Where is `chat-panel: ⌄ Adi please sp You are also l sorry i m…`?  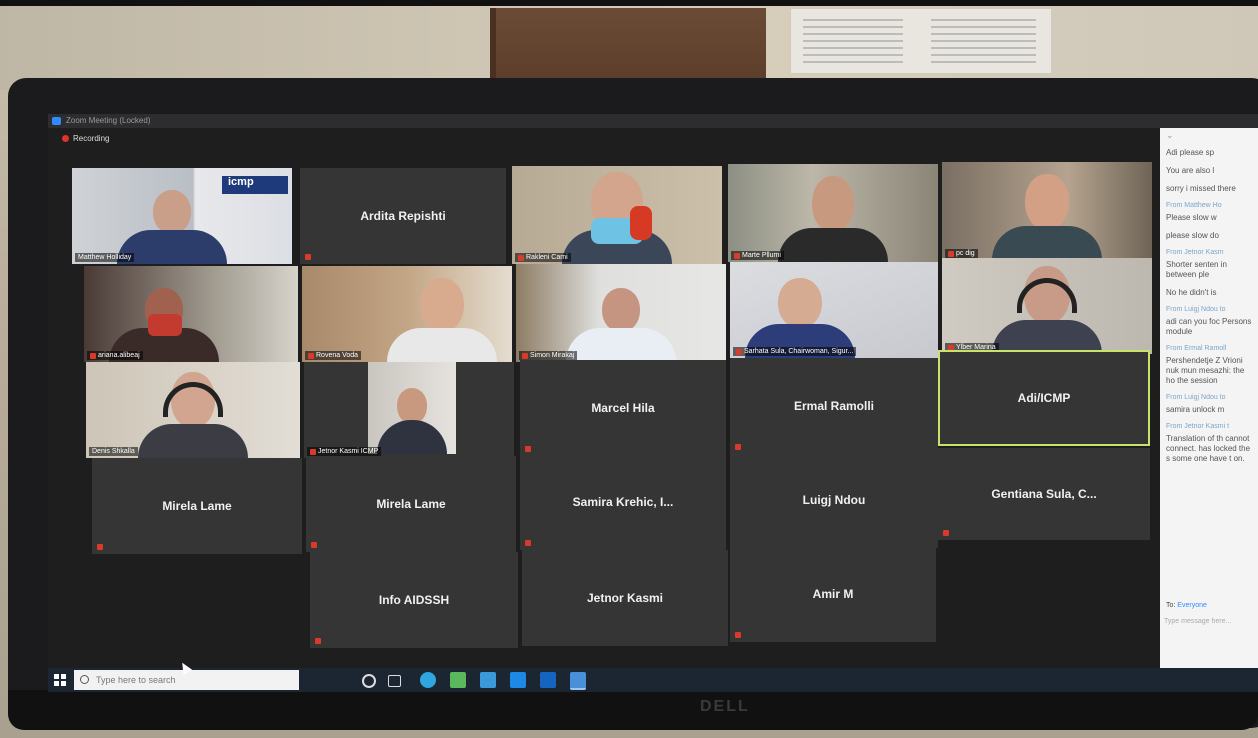 chat-panel: ⌄ Adi please sp You are also l sorry i m… is located at coordinates (1209, 401).